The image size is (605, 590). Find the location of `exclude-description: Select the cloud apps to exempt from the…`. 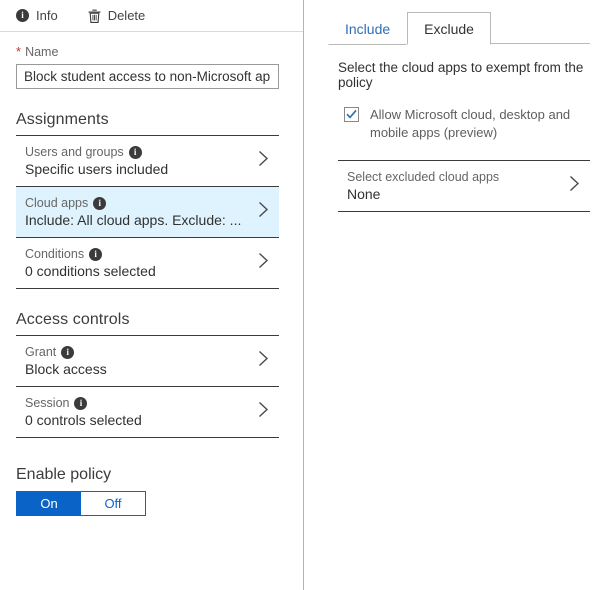

exclude-description: Select the cloud apps to exempt from the… is located at coordinates (461, 75).